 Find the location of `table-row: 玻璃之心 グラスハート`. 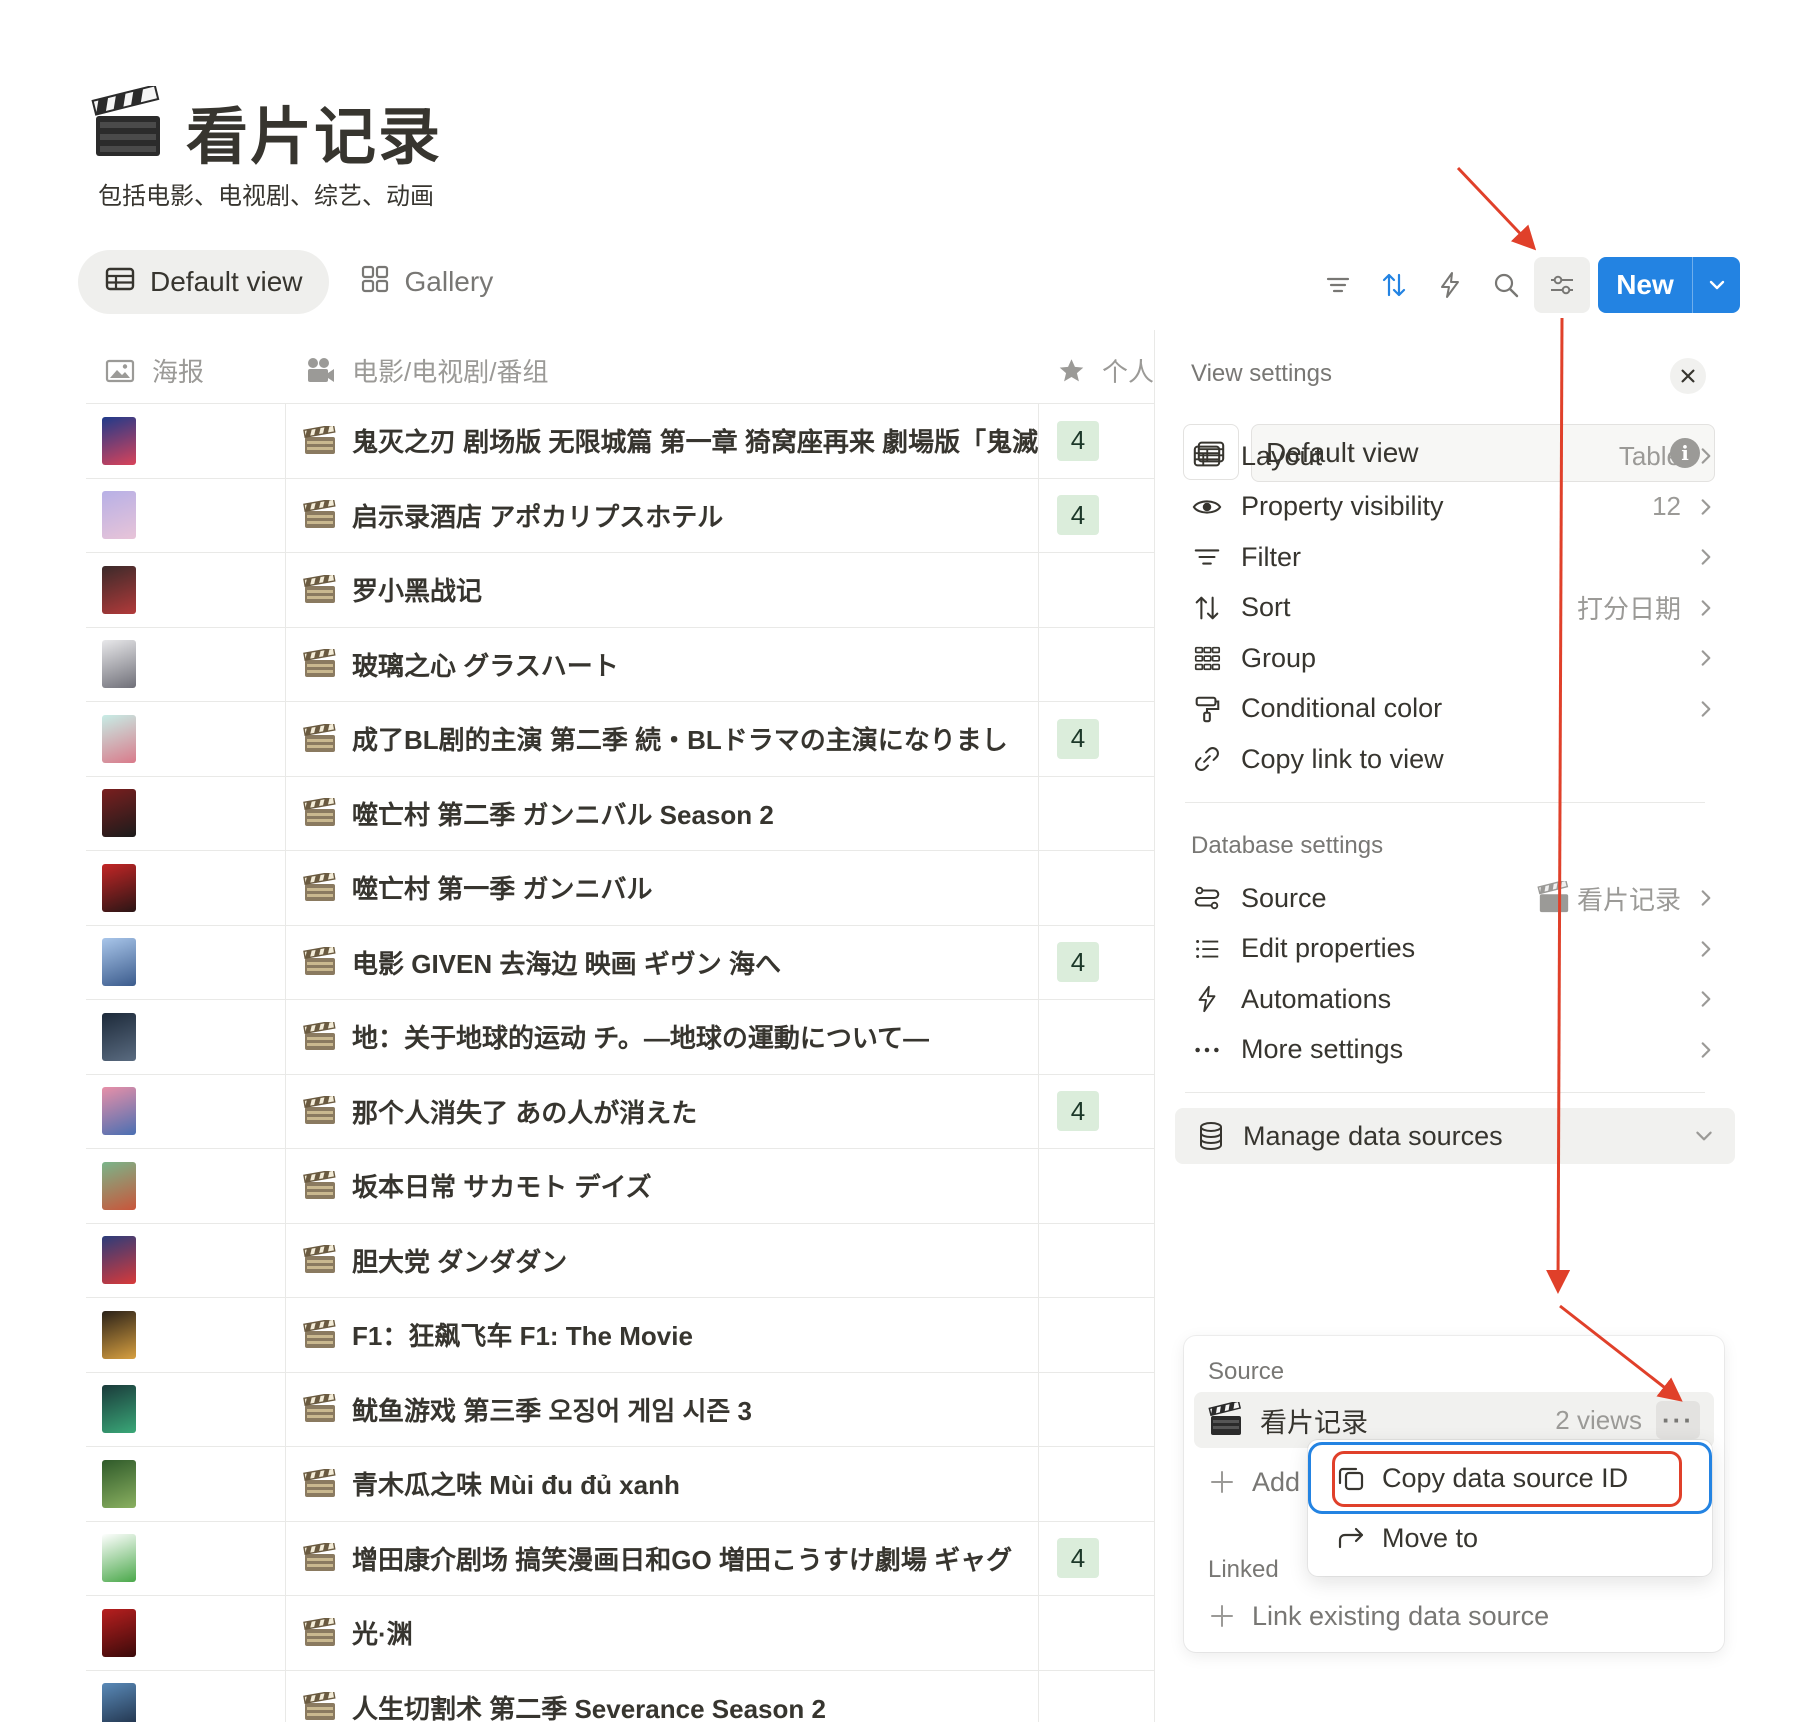

table-row: 玻璃之心 グラスハート is located at coordinates (620, 664).